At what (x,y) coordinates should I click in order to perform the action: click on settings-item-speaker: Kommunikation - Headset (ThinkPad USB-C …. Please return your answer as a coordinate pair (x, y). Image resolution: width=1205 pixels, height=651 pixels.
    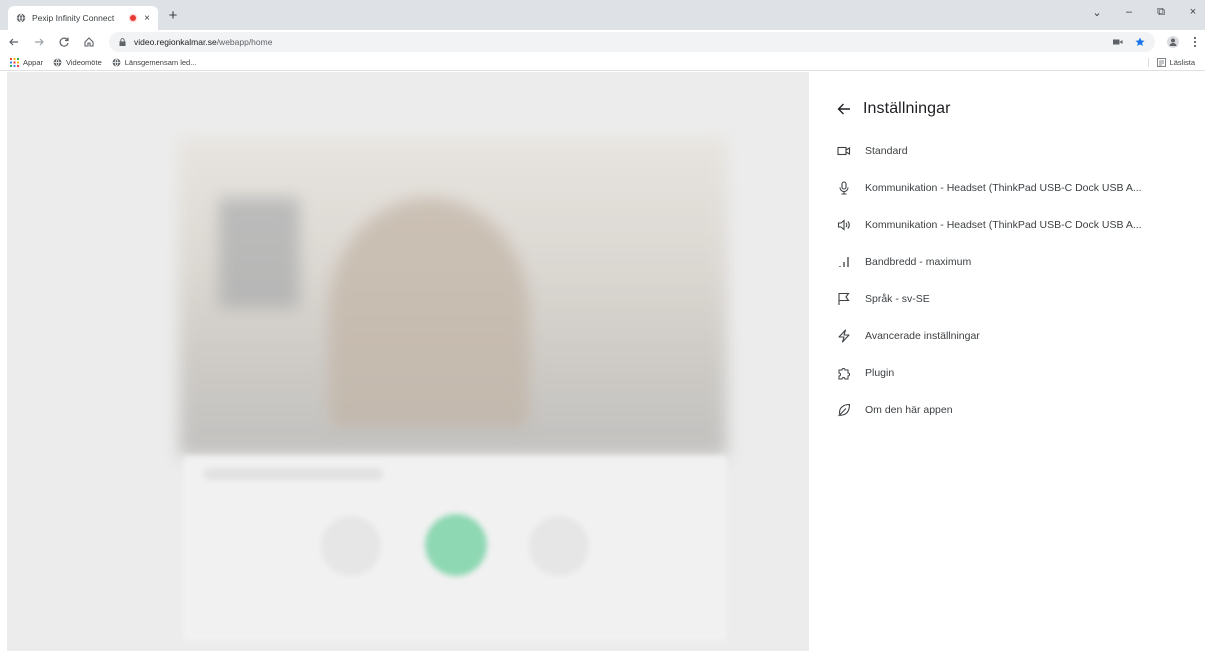
    Looking at the image, I should click on (1017, 224).